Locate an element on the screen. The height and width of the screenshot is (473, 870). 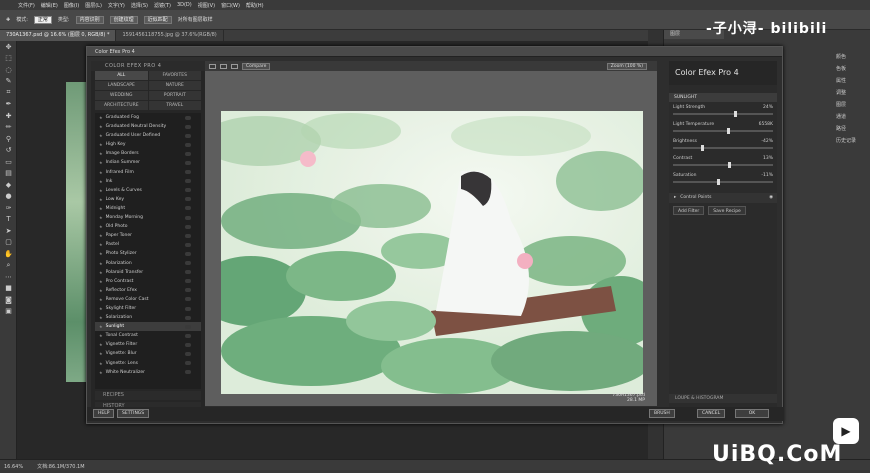
menu-window: 窗口(W) is located at coordinates (230, 5).